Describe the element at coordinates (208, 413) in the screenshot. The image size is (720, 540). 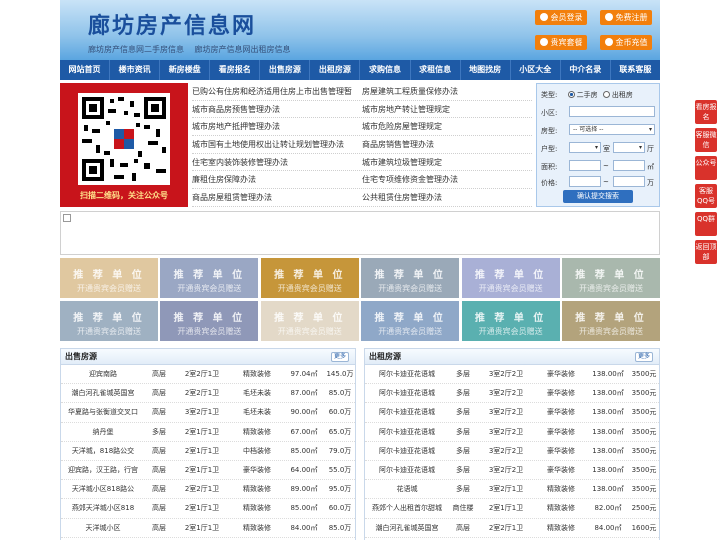
I see `table-row: 华夏路与张衡道交叉口 高层 3室2厅1卫 毛坯未装 90.00㎡ 60.0万` at that location.